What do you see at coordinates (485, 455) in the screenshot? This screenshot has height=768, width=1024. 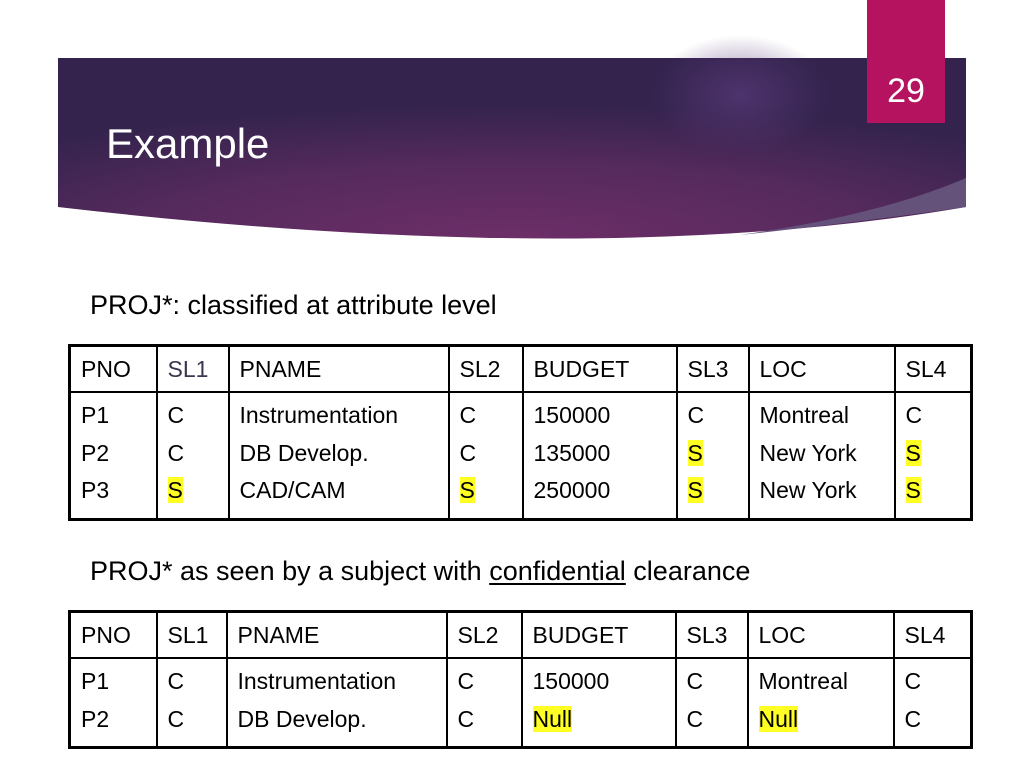 I see `column-cell-sl2: CCS` at bounding box center [485, 455].